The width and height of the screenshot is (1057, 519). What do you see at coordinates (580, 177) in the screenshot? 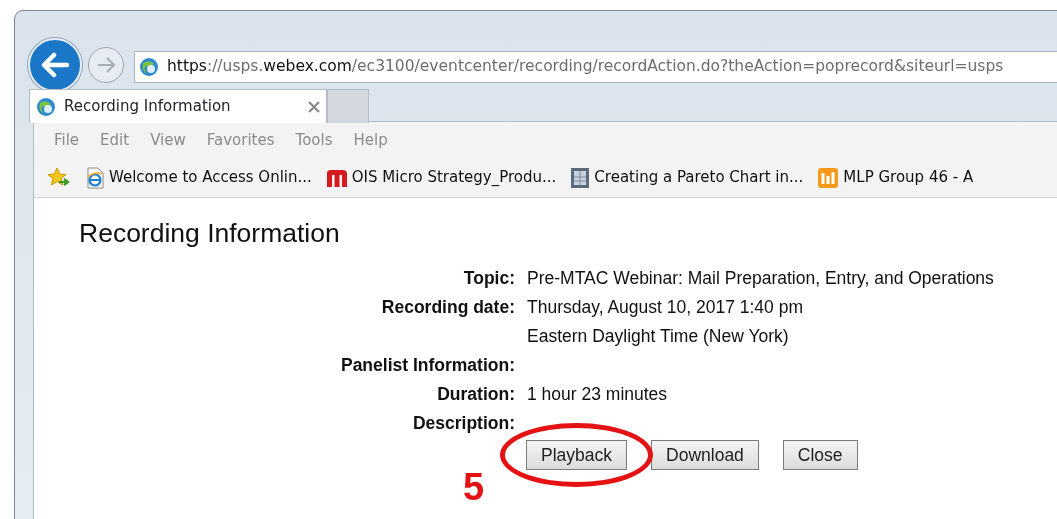
I see `document-icon` at bounding box center [580, 177].